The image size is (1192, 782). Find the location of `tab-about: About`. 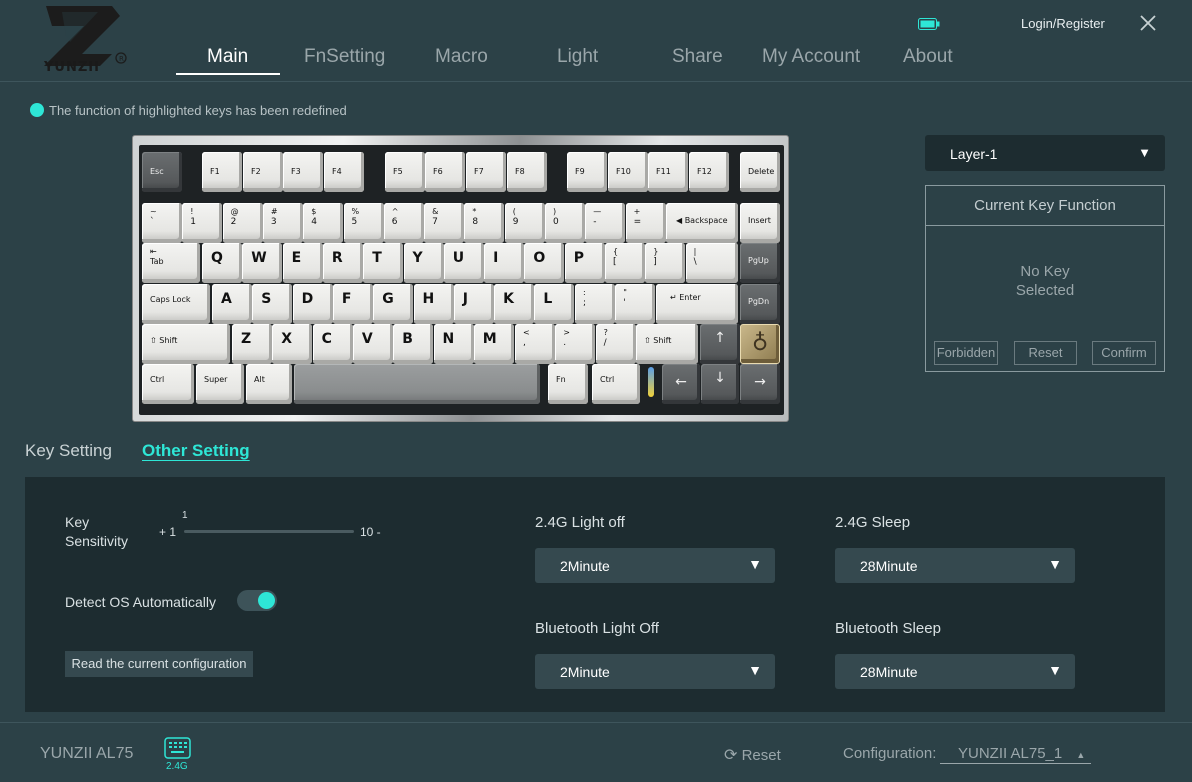

tab-about: About is located at coordinates (928, 57).